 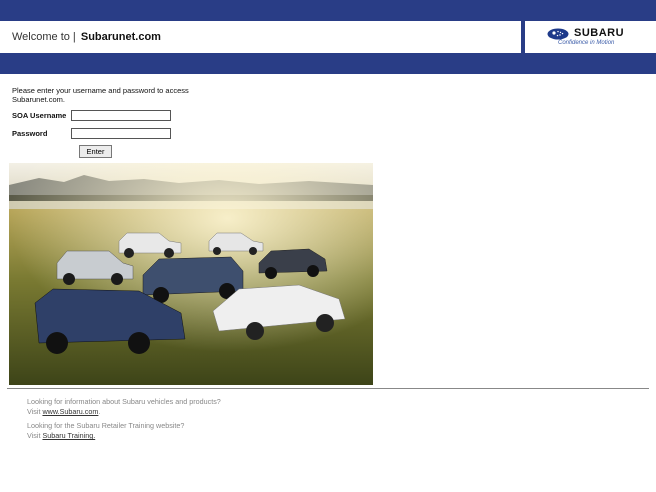 I want to click on subaru-star-logo-icon, so click(x=558, y=34).